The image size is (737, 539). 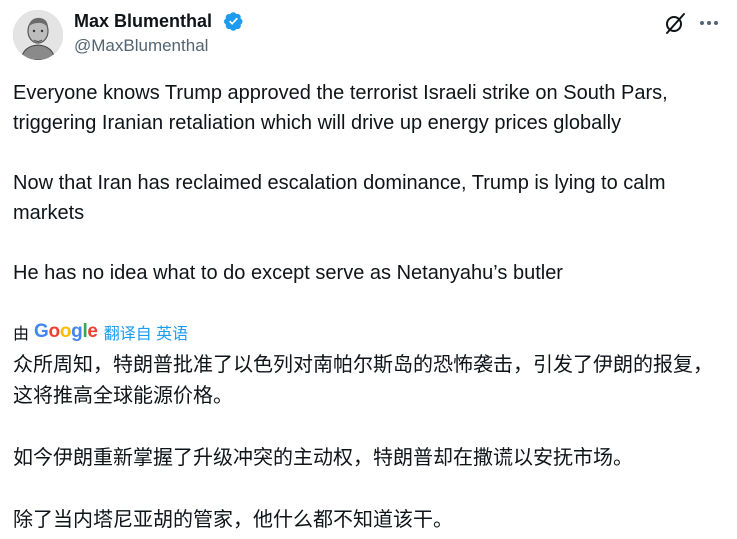 What do you see at coordinates (323, 457) in the screenshot?
I see `translated-paragraph: 如今伊朗重新掌握了升级冲突的主动权，特朗普却在撒谎以安抚市场。` at bounding box center [323, 457].